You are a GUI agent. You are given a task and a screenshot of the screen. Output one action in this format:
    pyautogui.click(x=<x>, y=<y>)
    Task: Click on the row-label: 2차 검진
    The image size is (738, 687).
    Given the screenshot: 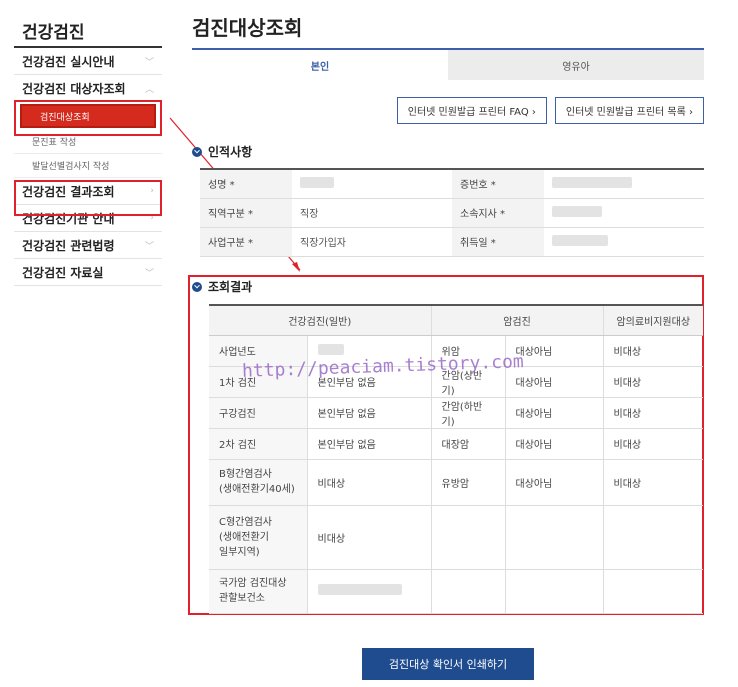 What is the action you would take?
    pyautogui.click(x=258, y=444)
    